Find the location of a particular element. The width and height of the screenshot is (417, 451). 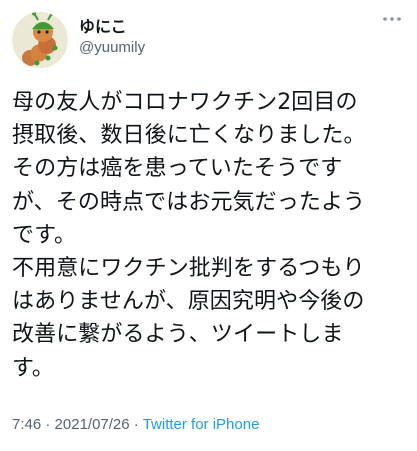

author-handle: @yuumily is located at coordinates (112, 48).